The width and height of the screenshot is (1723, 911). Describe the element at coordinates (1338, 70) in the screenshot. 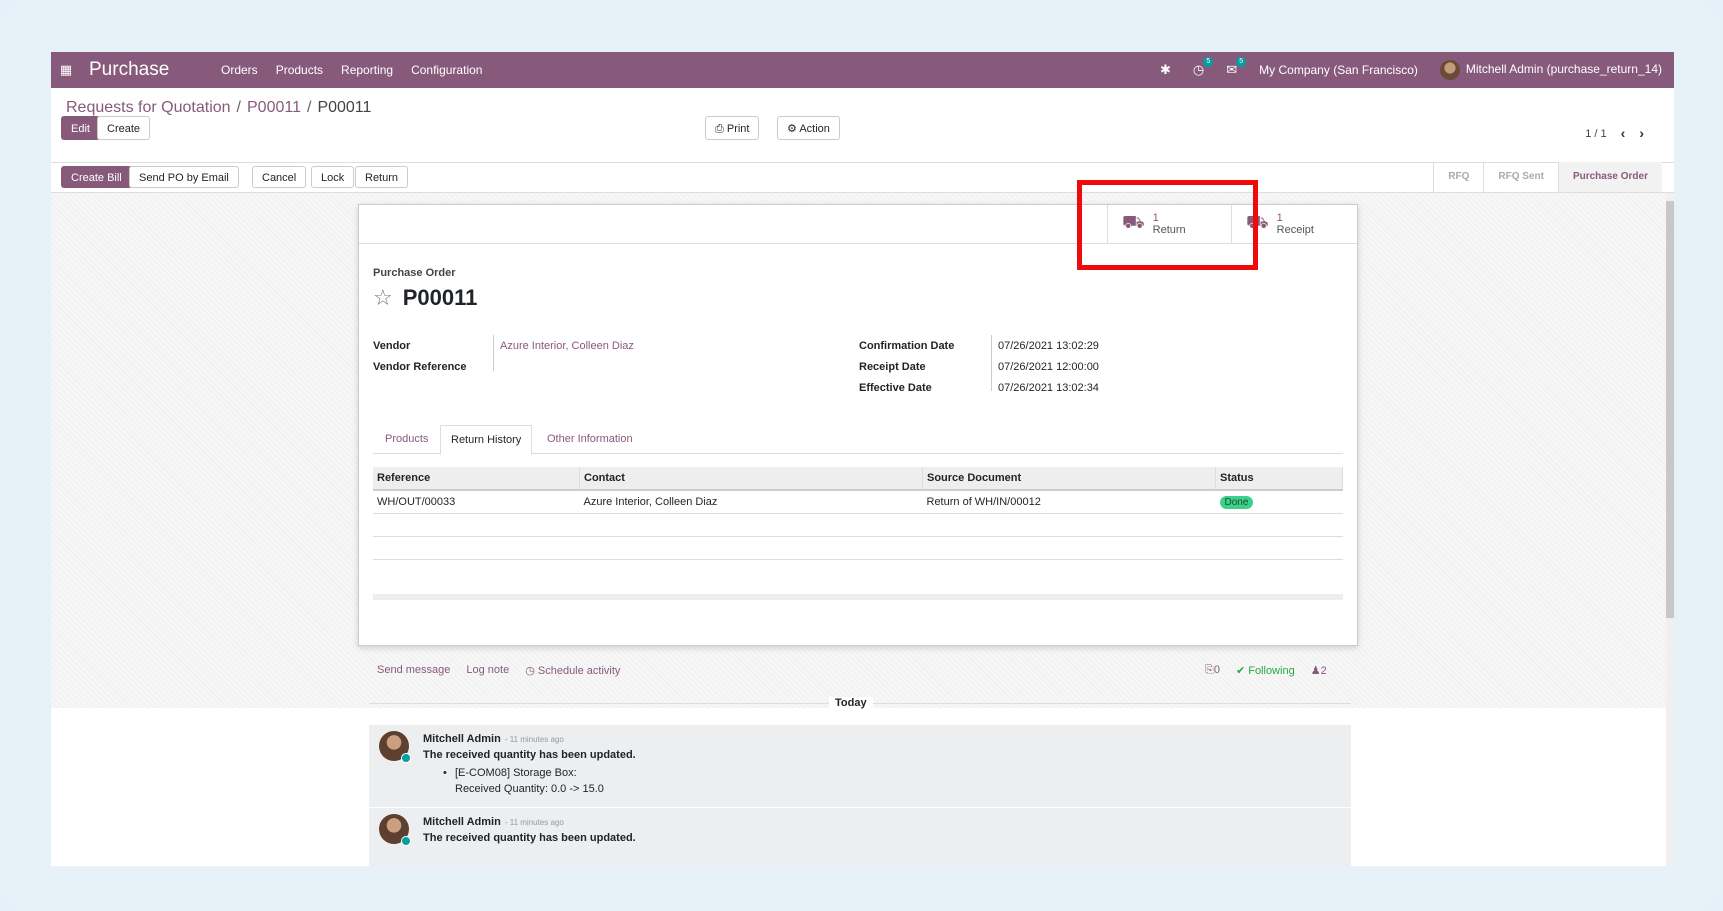

I see `company-switcher: My Company (San Francisco)` at that location.